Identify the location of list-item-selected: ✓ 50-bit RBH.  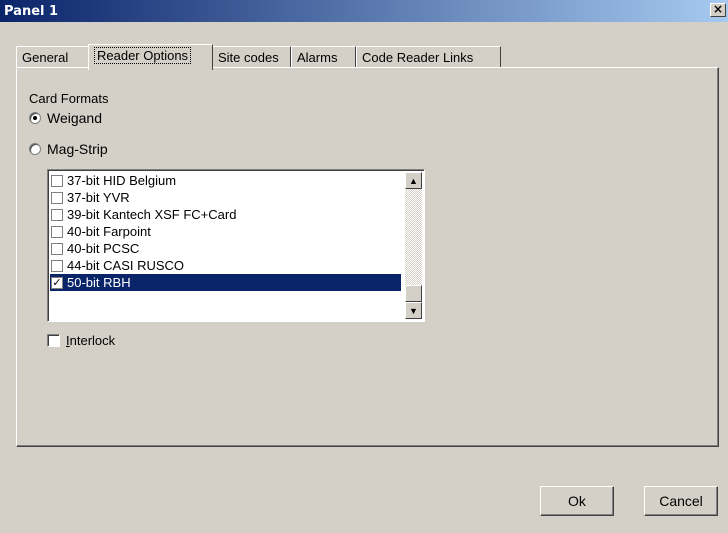
(225, 282).